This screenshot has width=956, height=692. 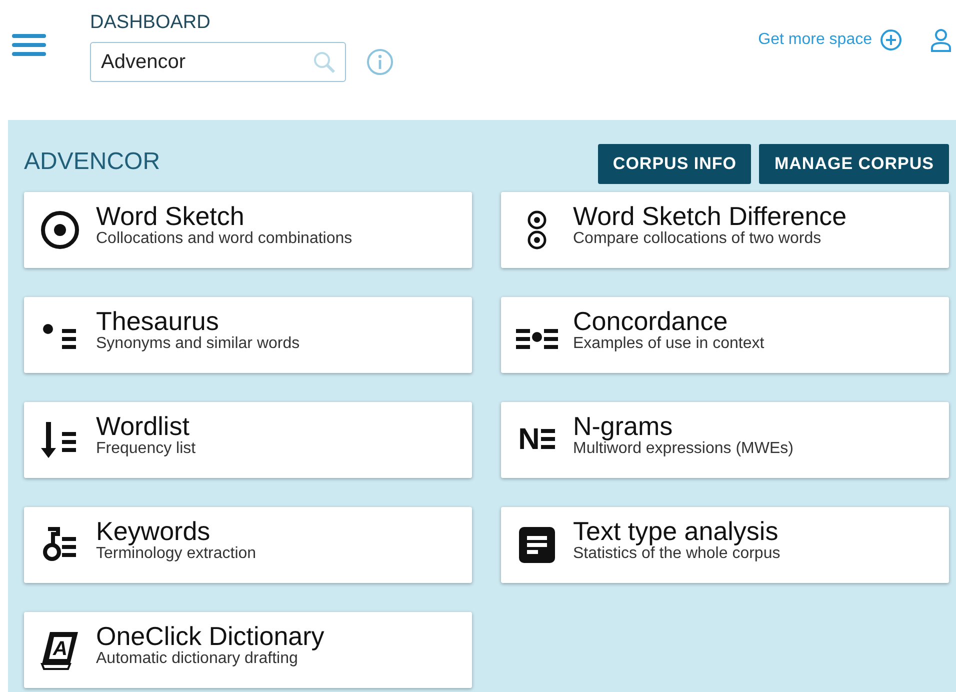 I want to click on corpus-title: ADVENCOR, so click(x=92, y=162).